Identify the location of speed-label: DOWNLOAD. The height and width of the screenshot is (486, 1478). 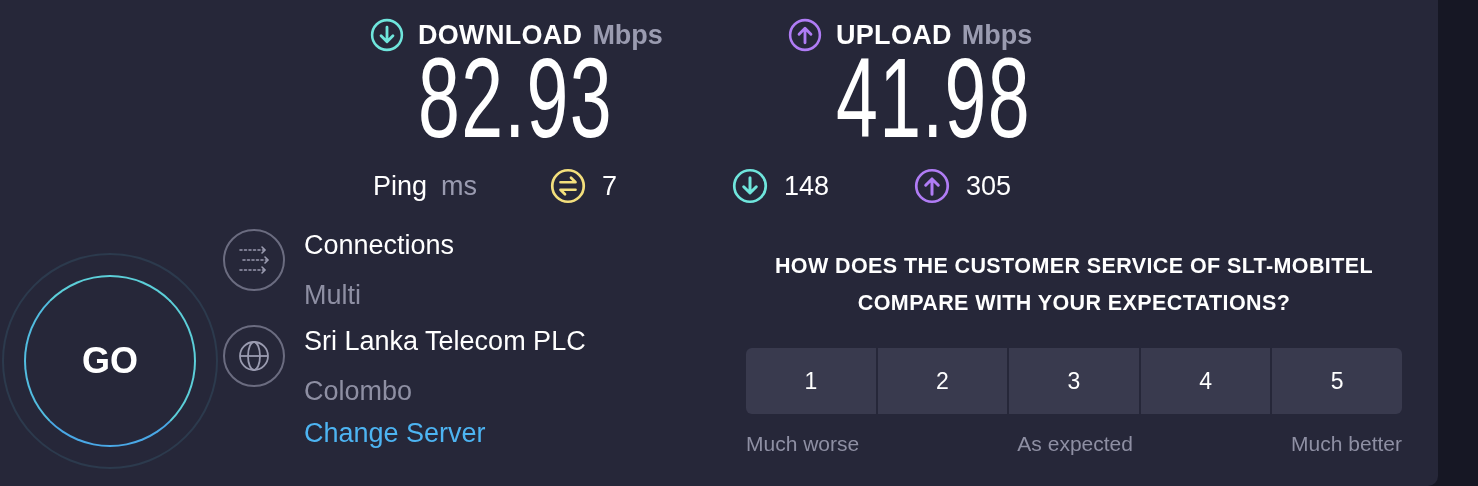
(500, 35).